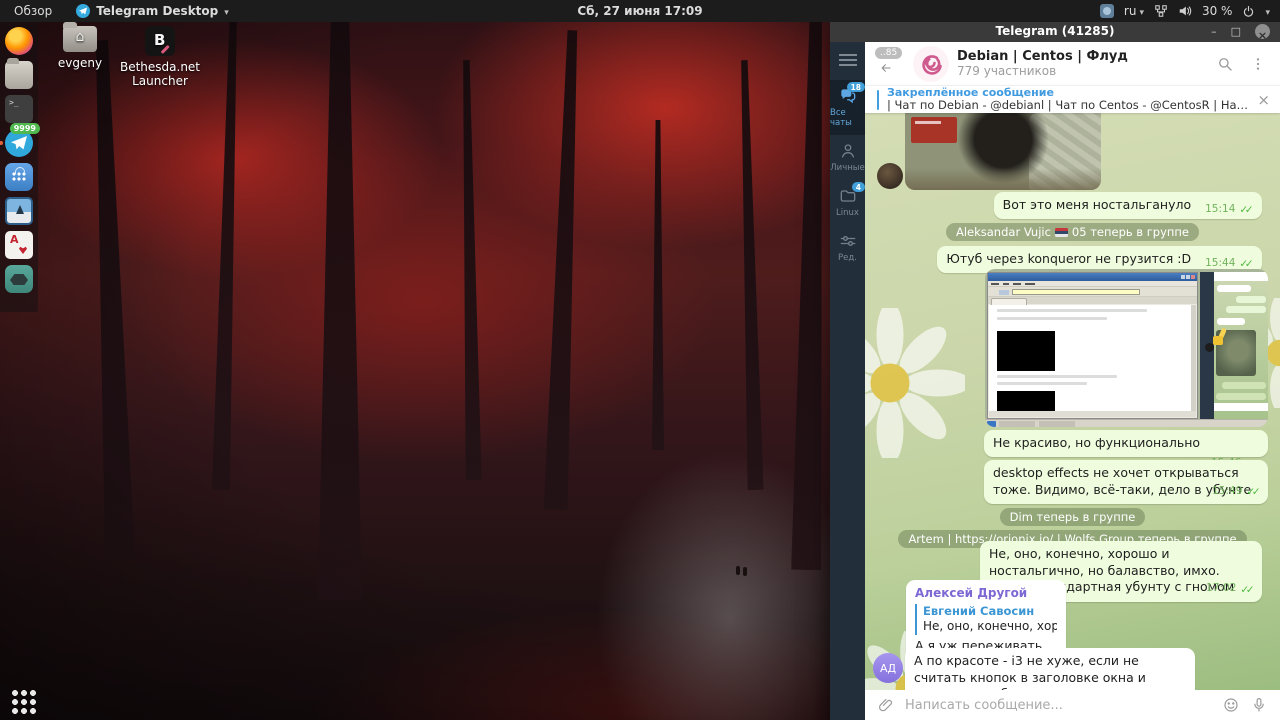  What do you see at coordinates (1221, 337) in the screenshot?
I see `thumbs-up-emoji` at bounding box center [1221, 337].